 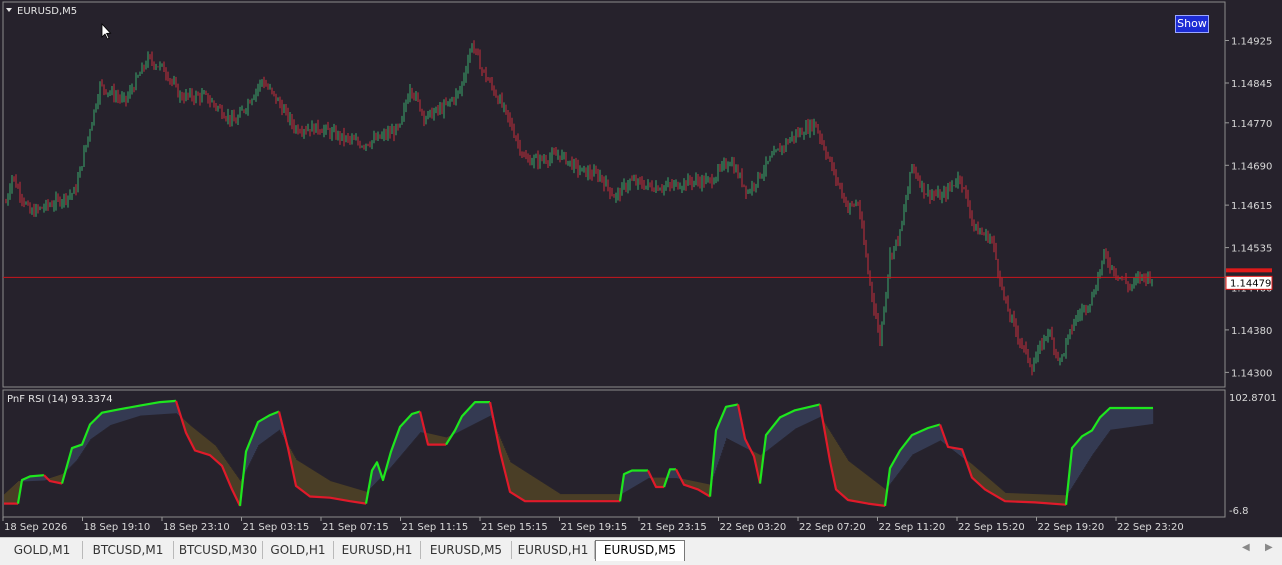 What do you see at coordinates (435, 527) in the screenshot?
I see `time-tick-label: 21 Sep 11:15` at bounding box center [435, 527].